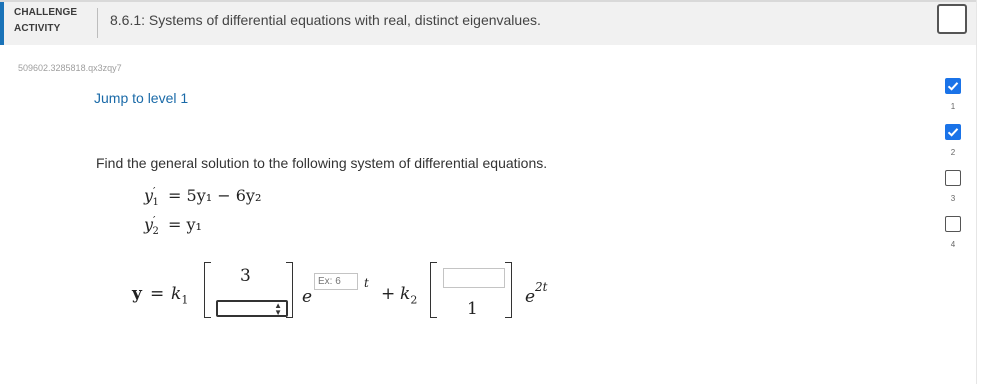 The image size is (994, 384). Describe the element at coordinates (289, 290) in the screenshot. I see `vector1-right-bracket` at that location.